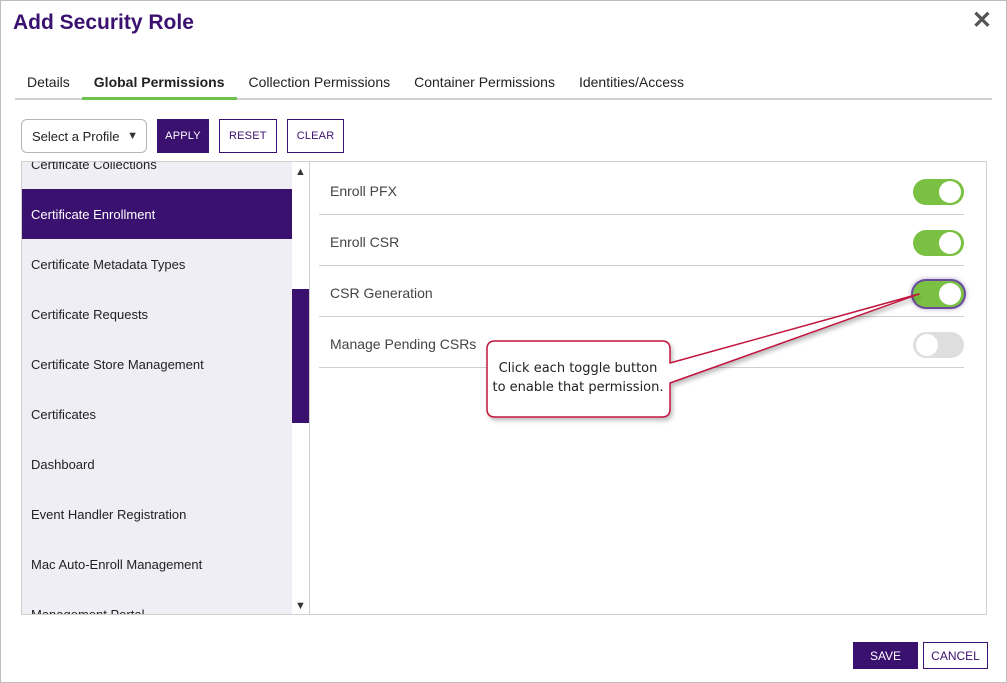  Describe the element at coordinates (76, 136) in the screenshot. I see `profile-select-value: Select a Profile` at that location.